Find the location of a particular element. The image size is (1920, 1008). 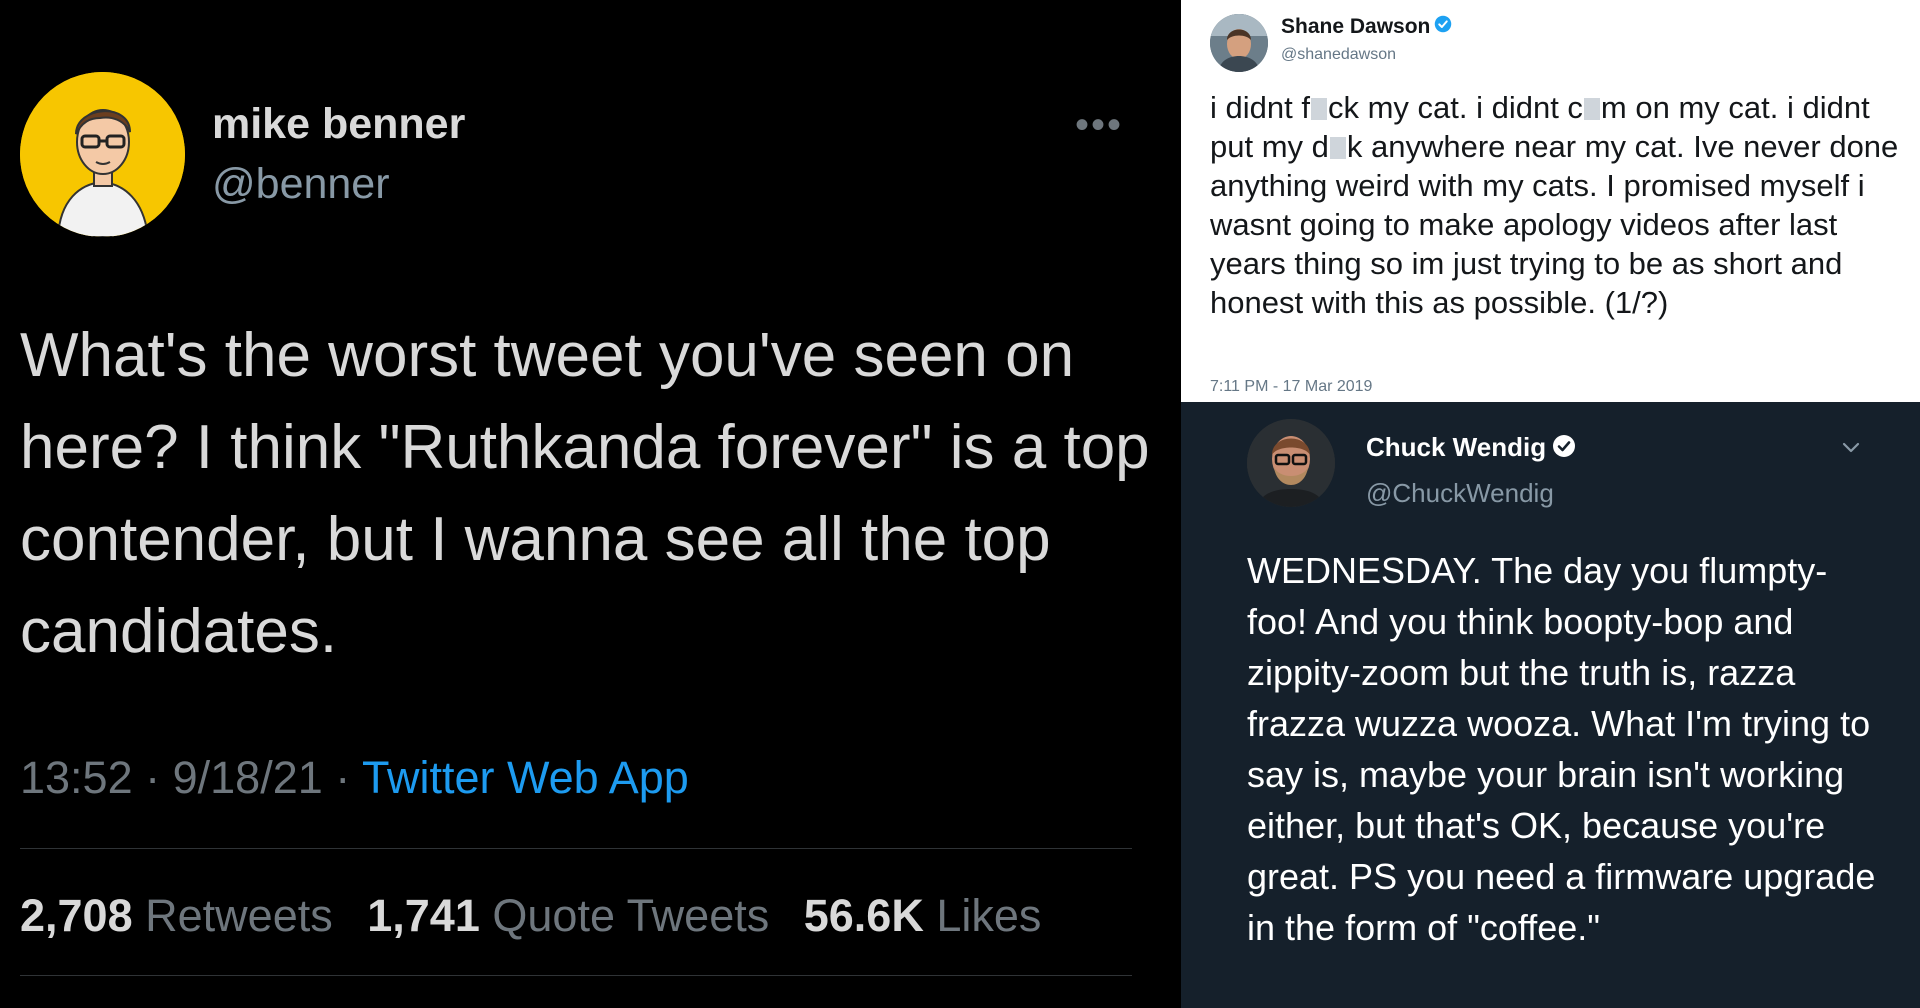

likes-label: Likes is located at coordinates (989, 915).